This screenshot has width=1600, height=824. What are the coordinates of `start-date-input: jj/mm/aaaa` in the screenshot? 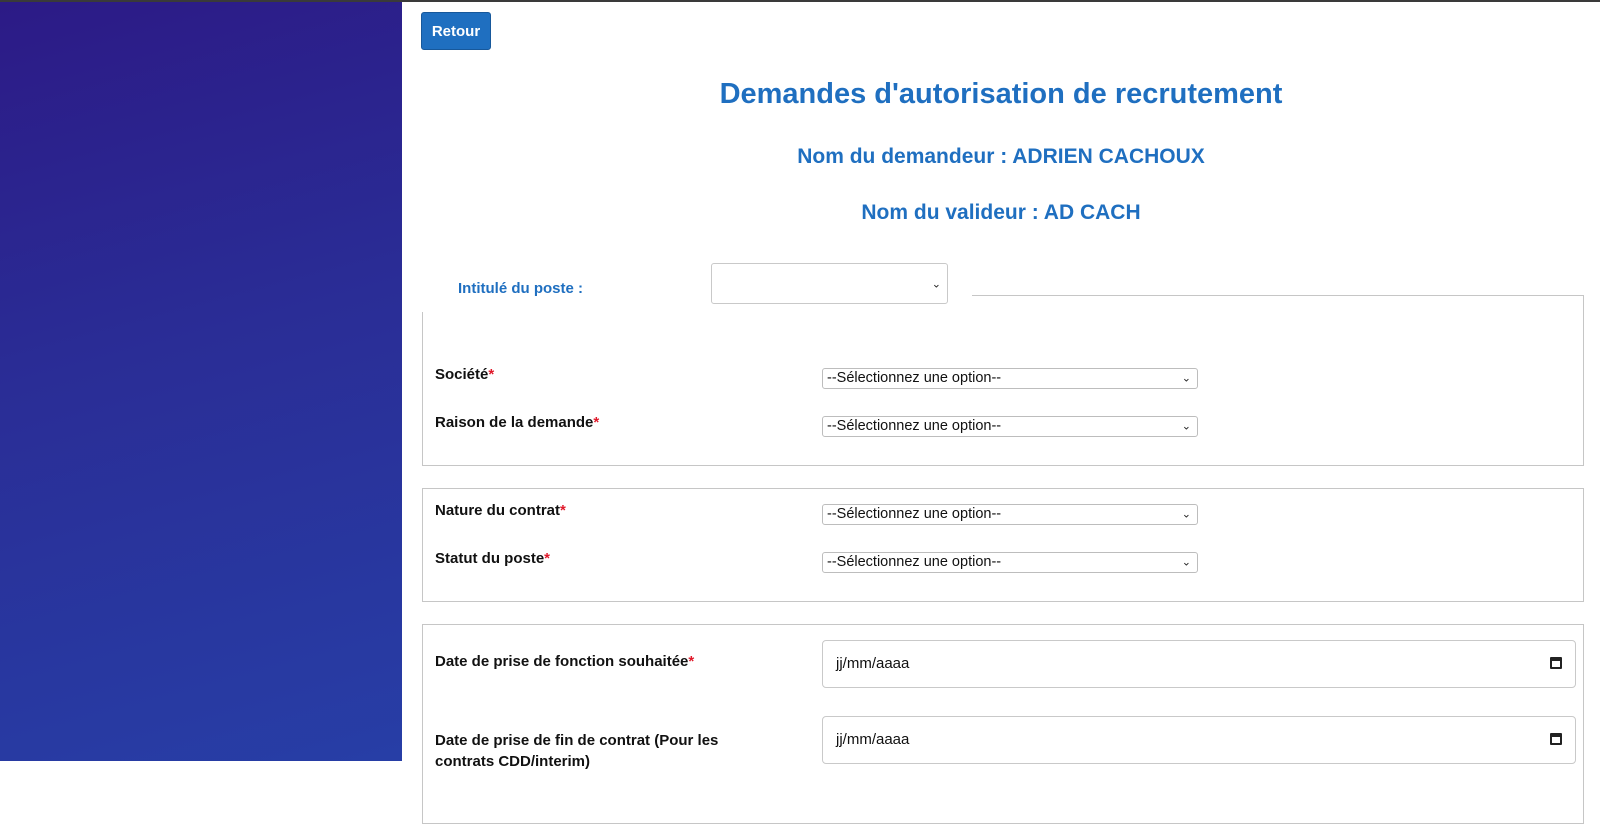 It's located at (1199, 664).